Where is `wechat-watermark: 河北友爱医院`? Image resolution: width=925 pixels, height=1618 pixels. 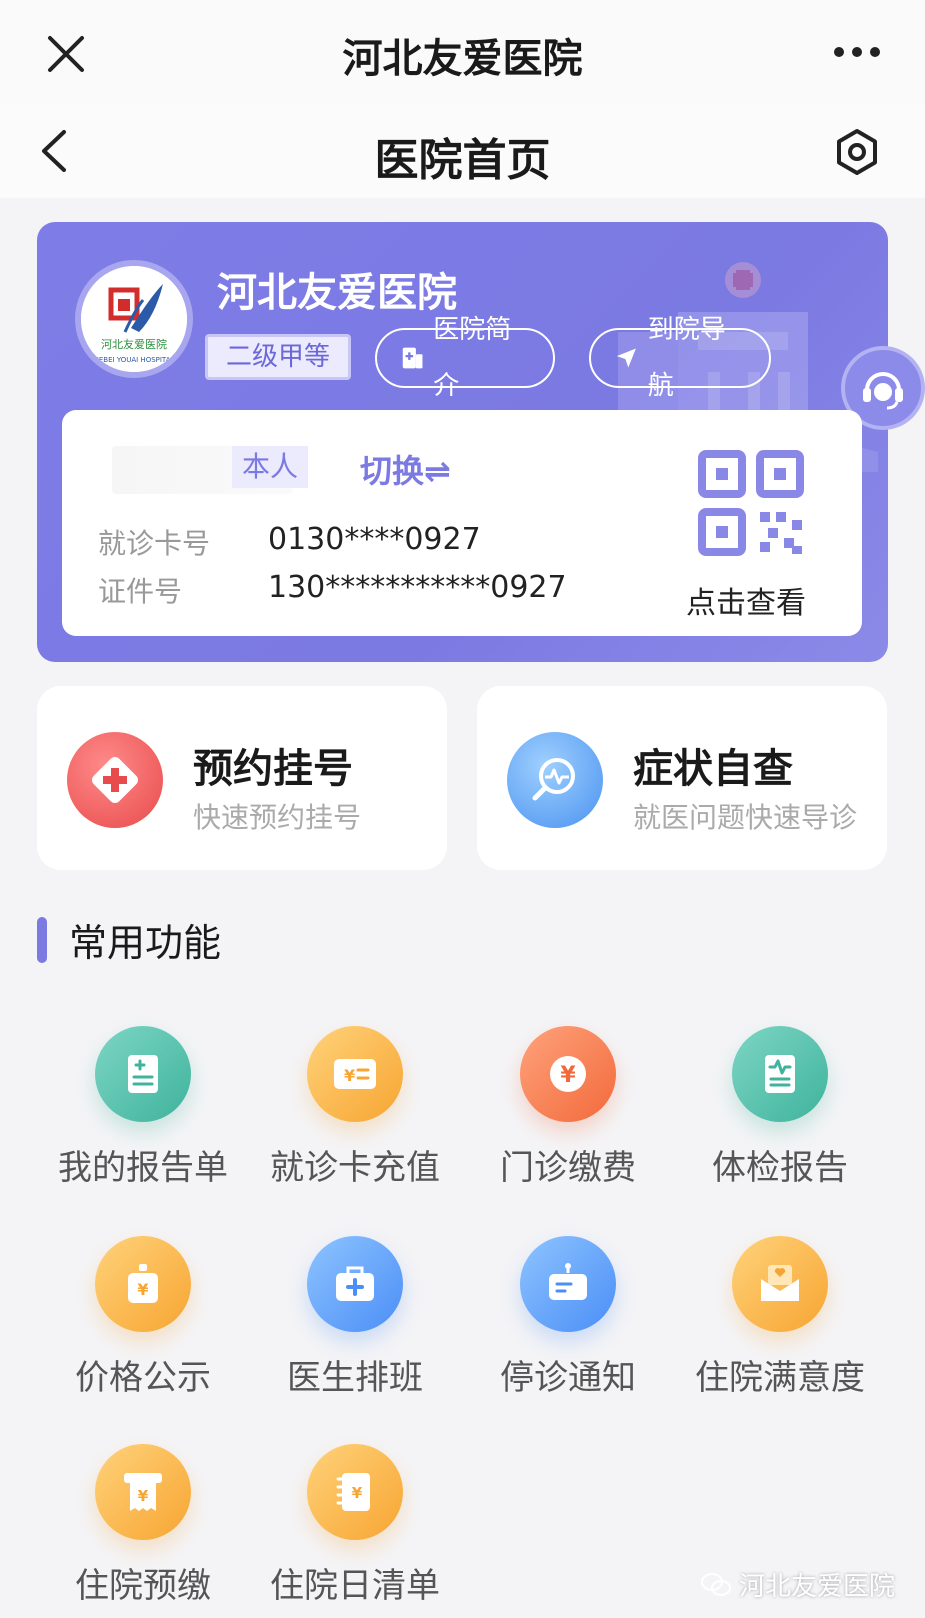 wechat-watermark: 河北友爱医院 is located at coordinates (797, 1584).